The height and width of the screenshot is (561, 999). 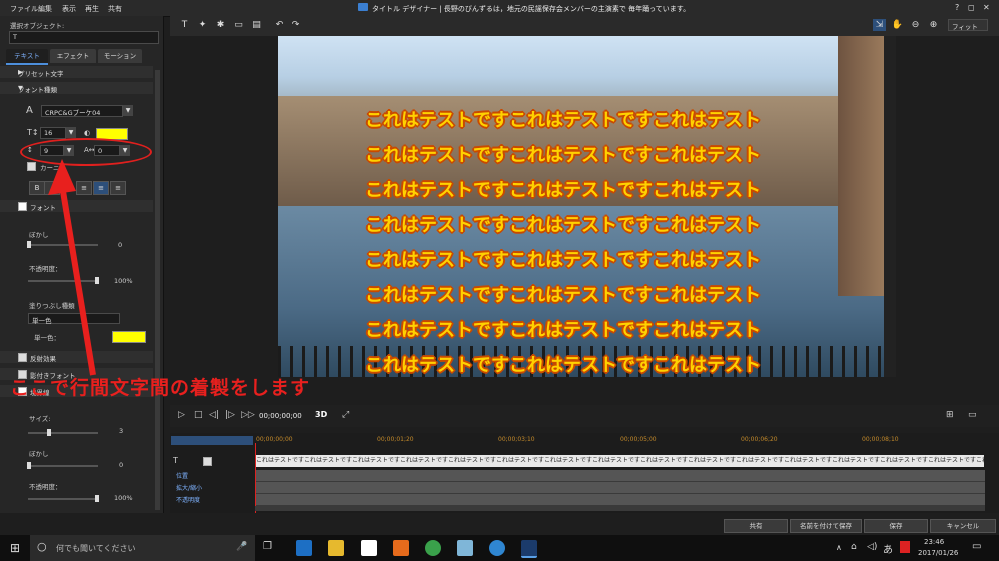 What do you see at coordinates (756, 526) in the screenshot?
I see `share-button: 共有` at bounding box center [756, 526].